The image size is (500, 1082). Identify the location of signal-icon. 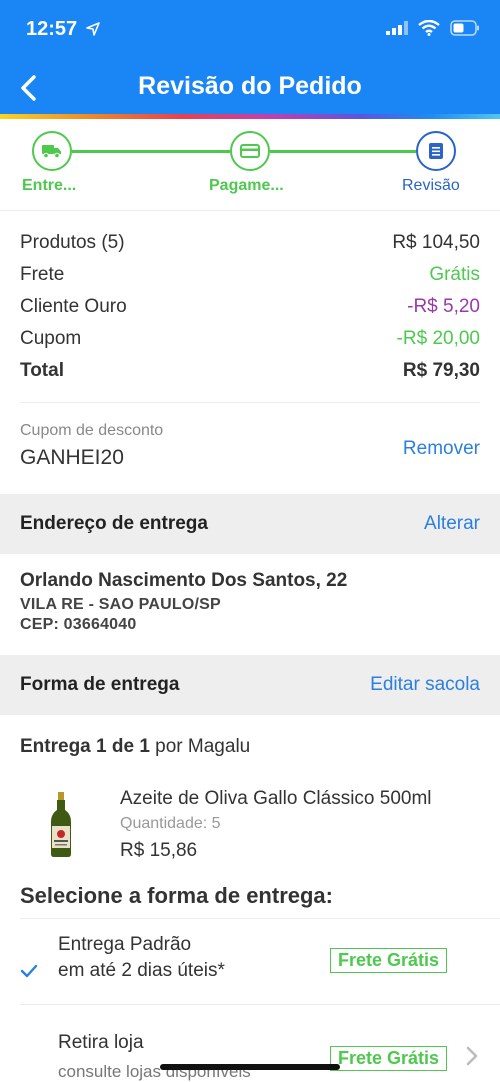
(397, 28).